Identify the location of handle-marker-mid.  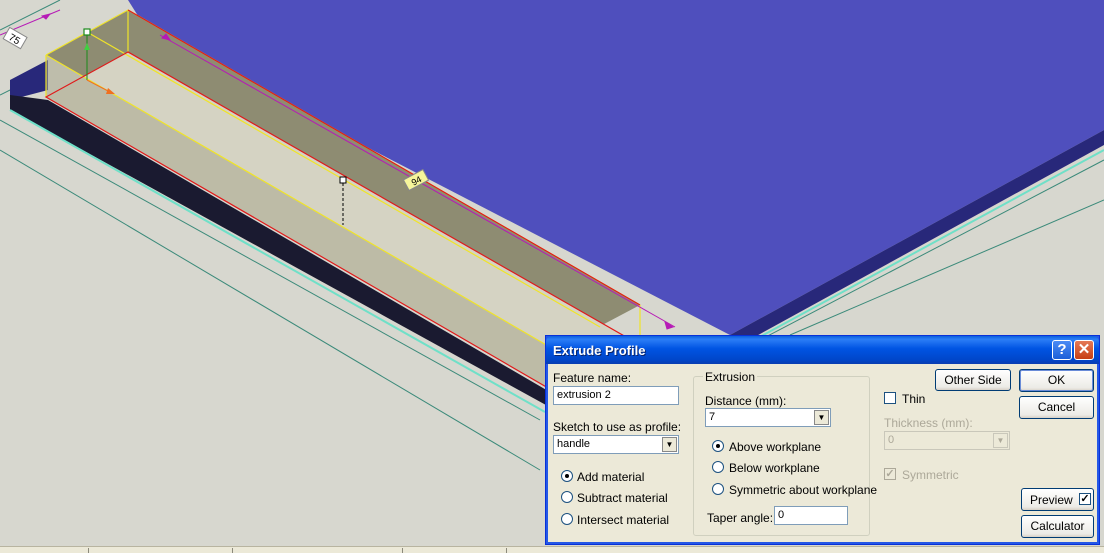
(343, 180).